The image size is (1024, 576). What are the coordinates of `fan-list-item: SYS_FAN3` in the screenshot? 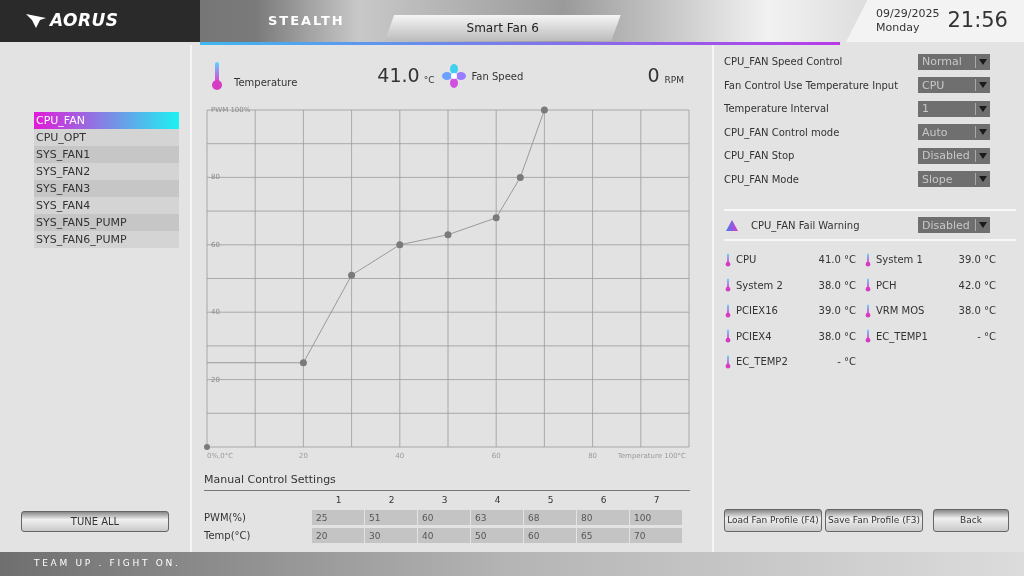 It's located at (106, 188).